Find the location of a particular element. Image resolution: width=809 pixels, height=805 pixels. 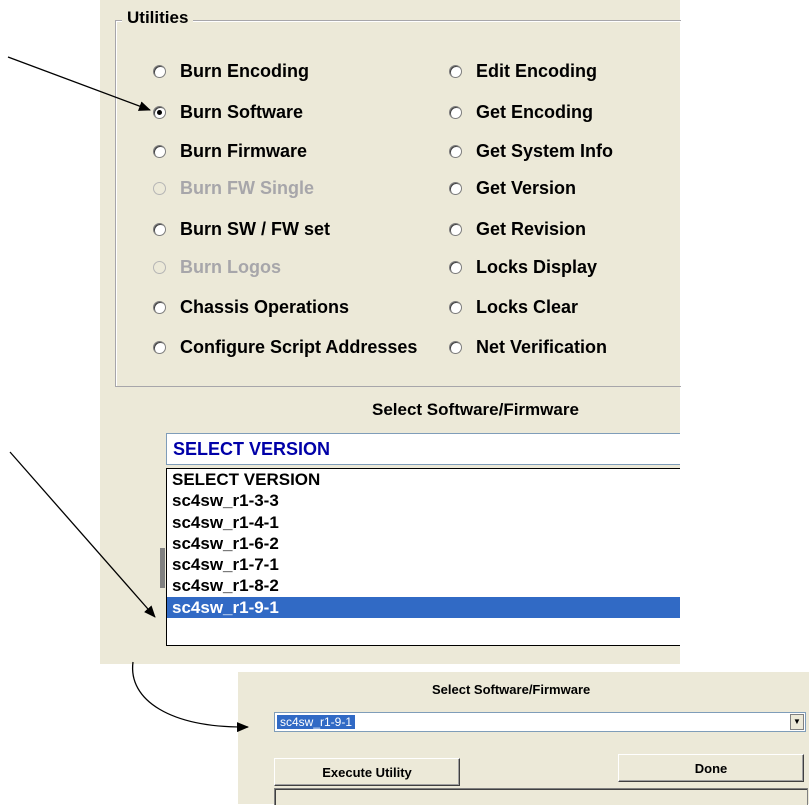

arrow-to-burn-software is located at coordinates (79, 83).